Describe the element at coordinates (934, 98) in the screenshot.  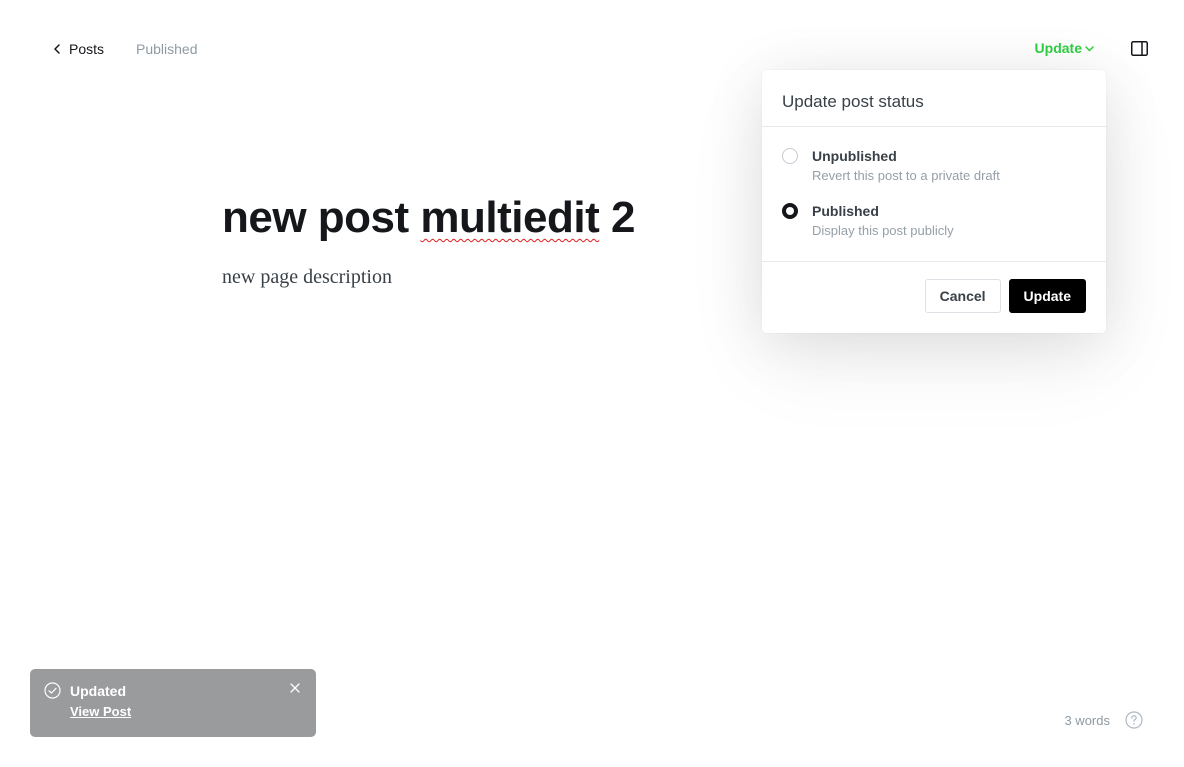
I see `dropdown-heading: Update post status` at that location.